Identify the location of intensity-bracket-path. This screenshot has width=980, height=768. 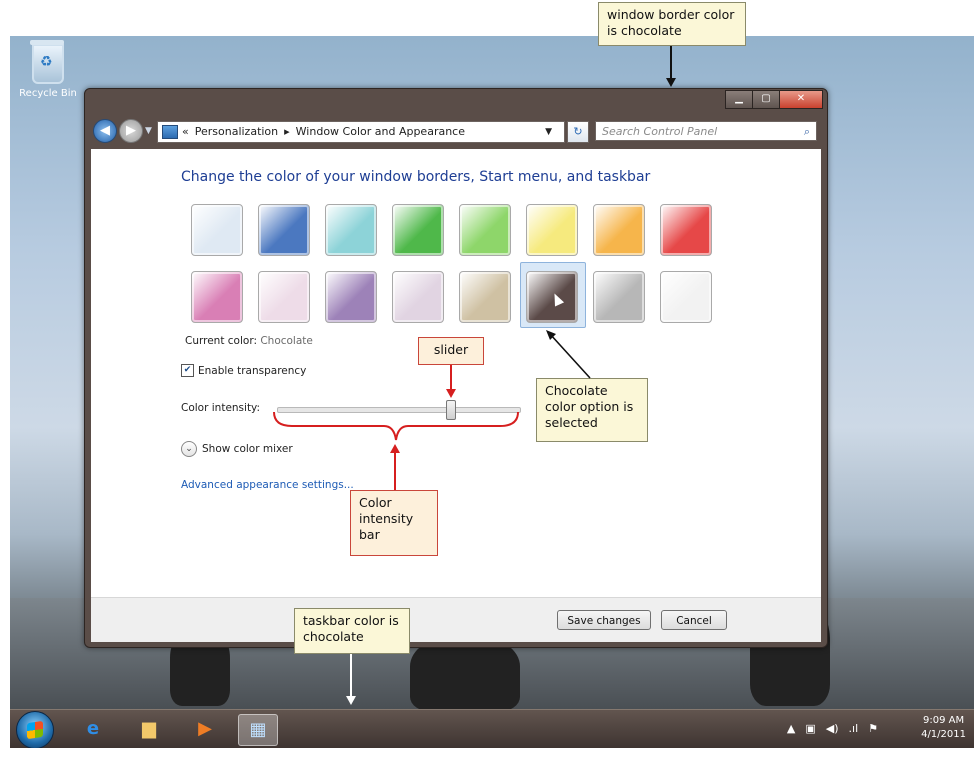
(396, 426).